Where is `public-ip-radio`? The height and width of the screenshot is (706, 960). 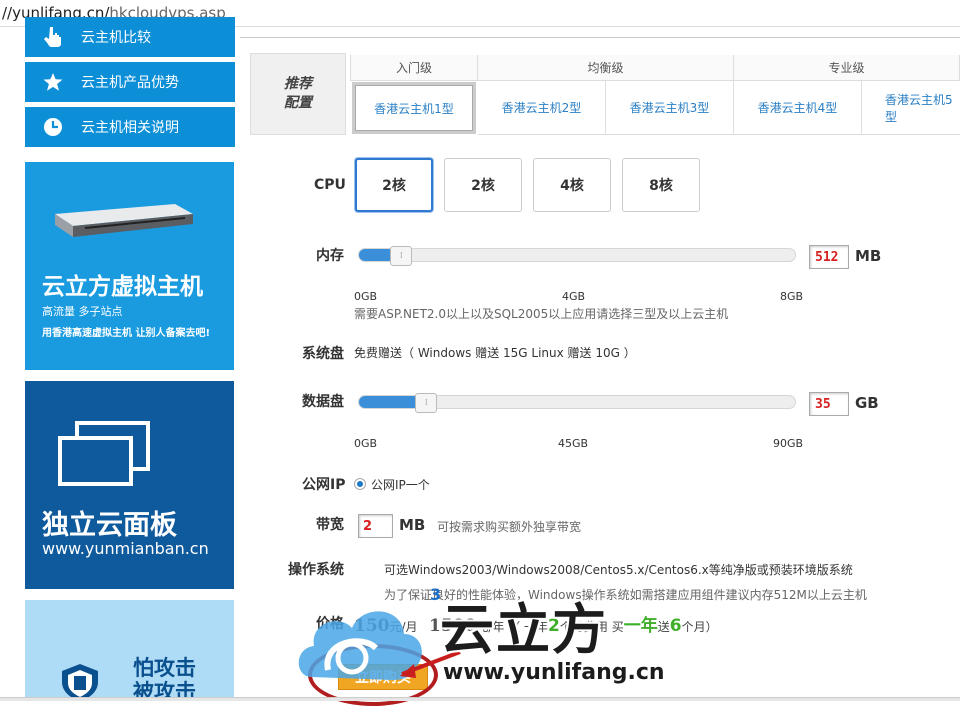 public-ip-radio is located at coordinates (360, 484).